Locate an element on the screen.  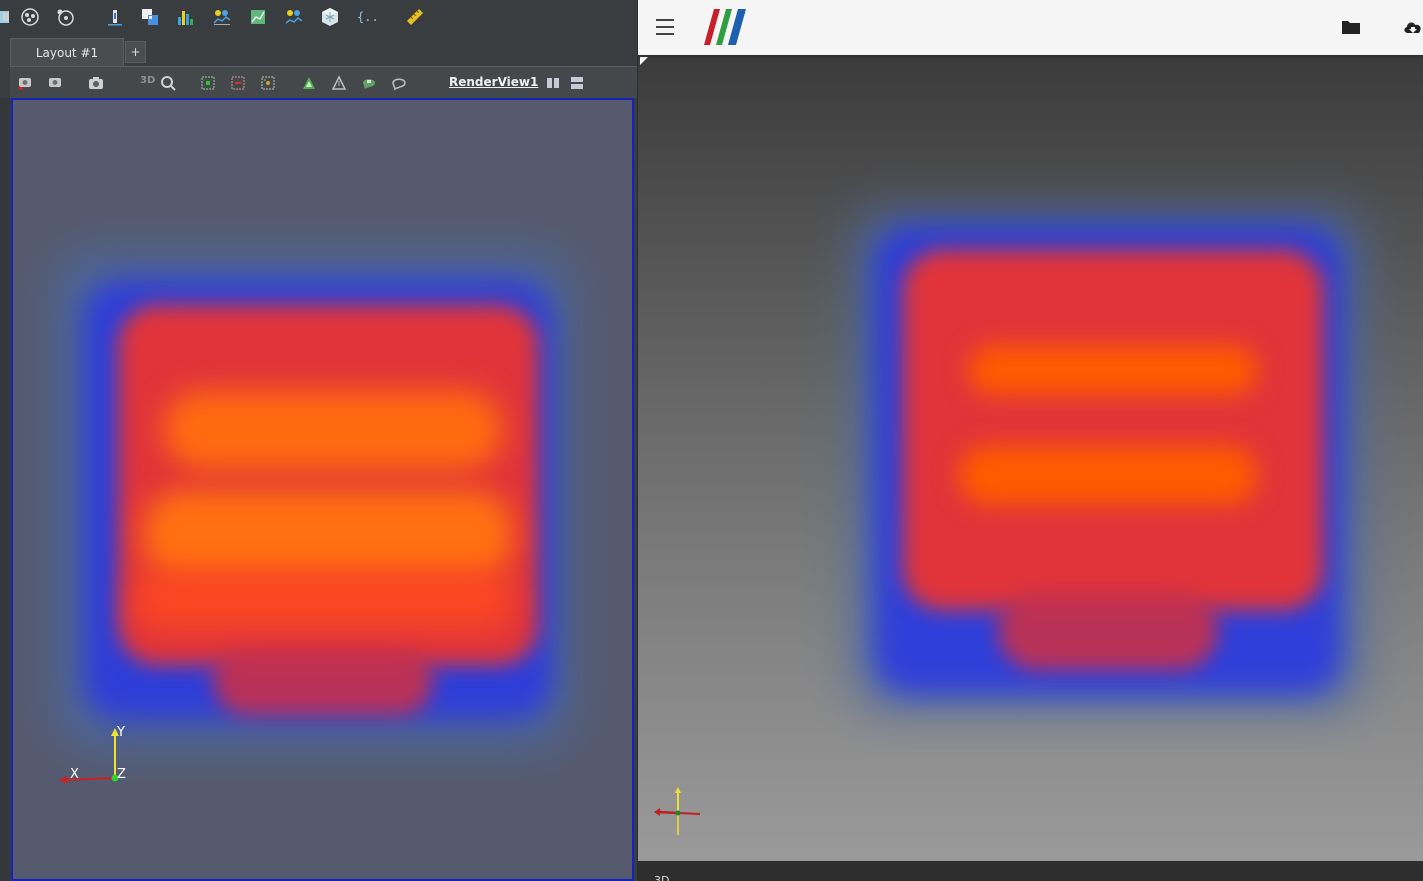
volume-red-band is located at coordinates (323, 600).